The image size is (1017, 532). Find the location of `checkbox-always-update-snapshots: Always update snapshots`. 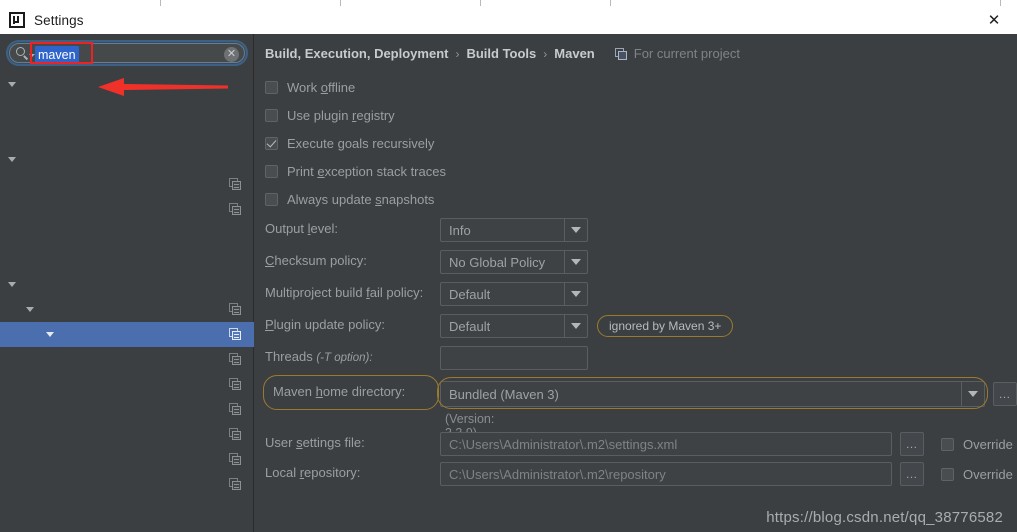

checkbox-always-update-snapshots: Always update snapshots is located at coordinates (349, 199).